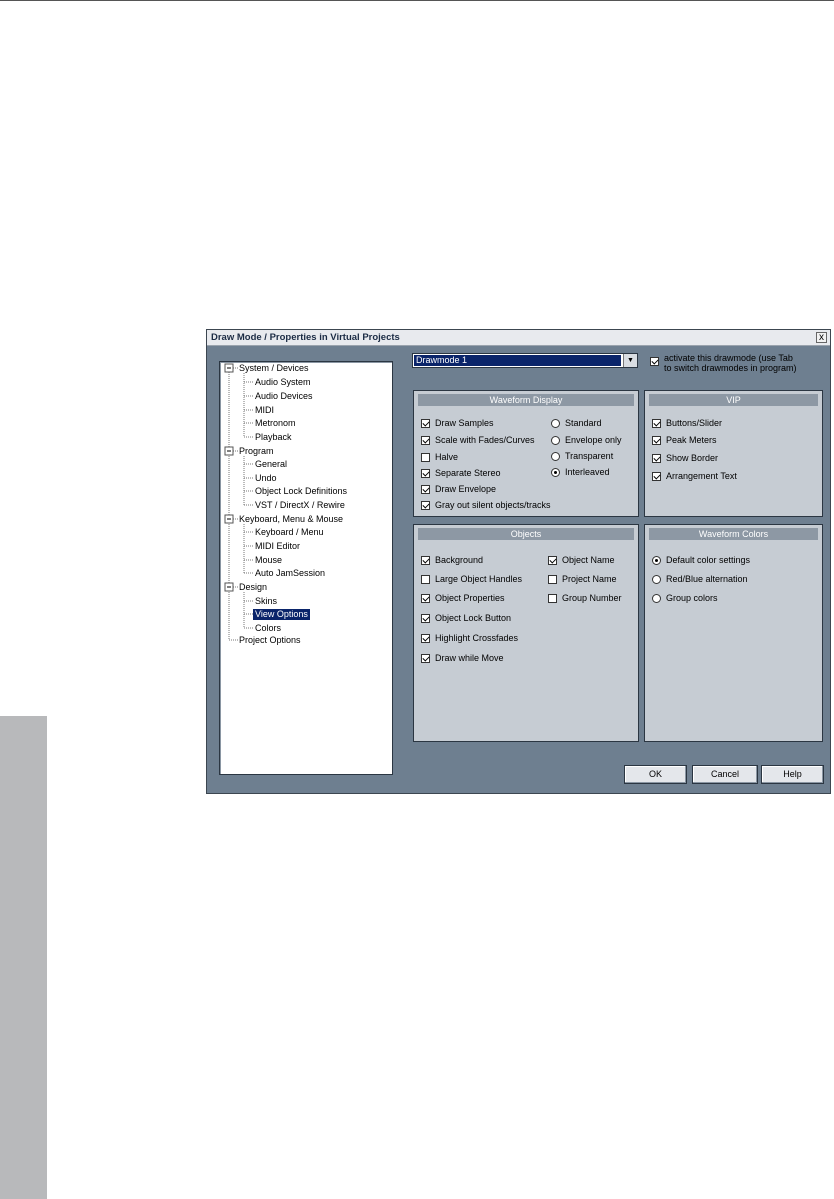 The height and width of the screenshot is (1199, 834). I want to click on tree-item-system-devices: System / Devices, so click(274, 368).